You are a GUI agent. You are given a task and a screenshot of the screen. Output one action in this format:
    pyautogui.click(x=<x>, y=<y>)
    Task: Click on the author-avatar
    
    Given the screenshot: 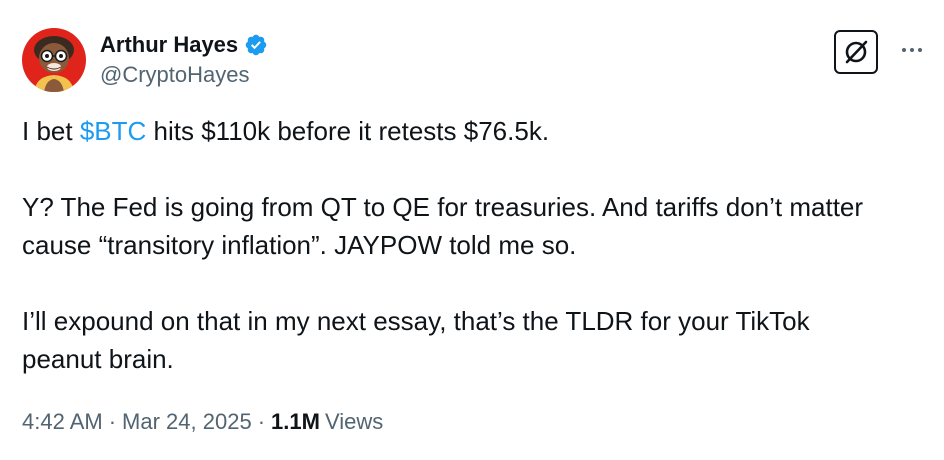 What is the action you would take?
    pyautogui.click(x=54, y=60)
    